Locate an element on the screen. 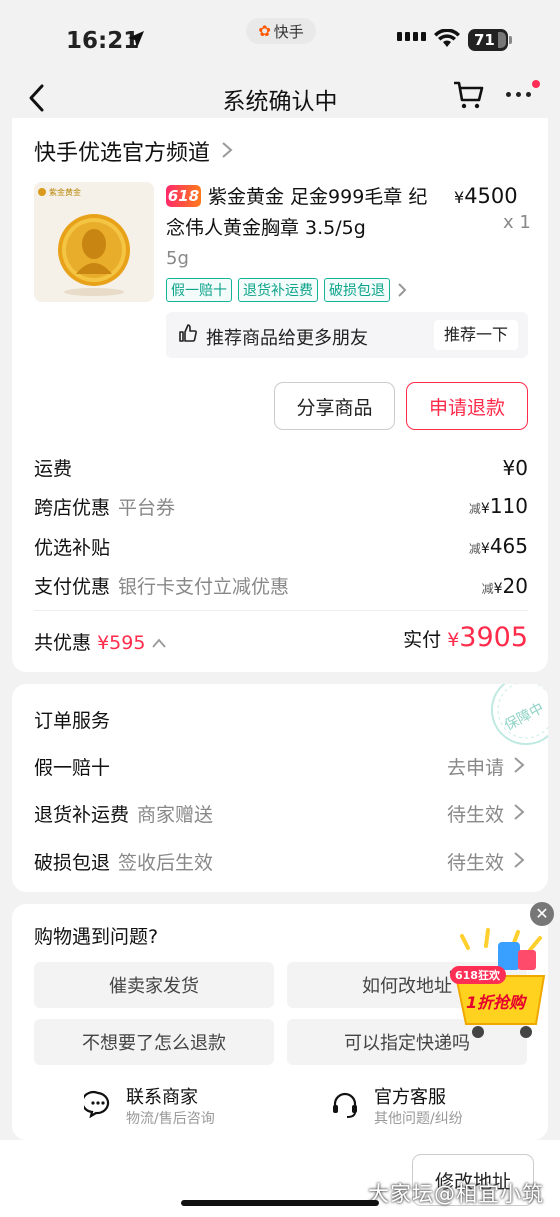 The height and width of the screenshot is (1217, 560). service-item-label: 退货补运费 is located at coordinates (82, 815).